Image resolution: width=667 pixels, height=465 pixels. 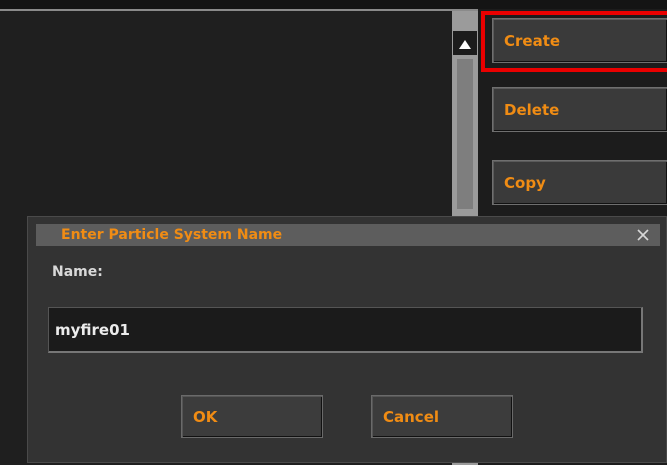 What do you see at coordinates (579, 109) in the screenshot?
I see `delete-button: Delete` at bounding box center [579, 109].